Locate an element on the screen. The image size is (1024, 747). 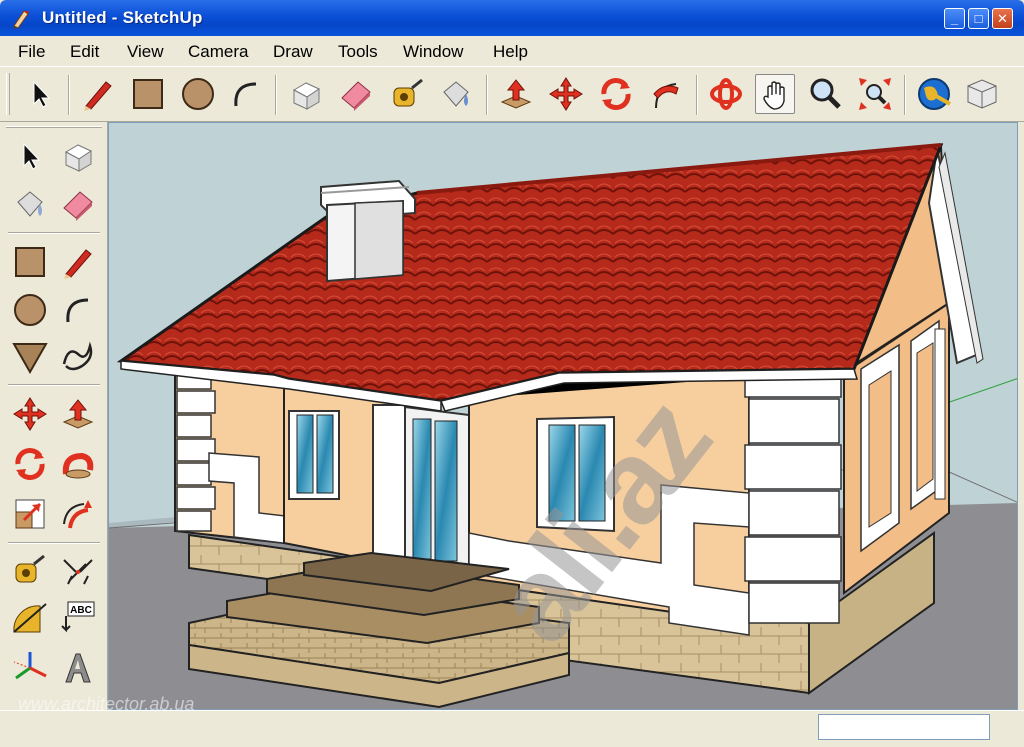
hand-icon is located at coordinates (774, 95).